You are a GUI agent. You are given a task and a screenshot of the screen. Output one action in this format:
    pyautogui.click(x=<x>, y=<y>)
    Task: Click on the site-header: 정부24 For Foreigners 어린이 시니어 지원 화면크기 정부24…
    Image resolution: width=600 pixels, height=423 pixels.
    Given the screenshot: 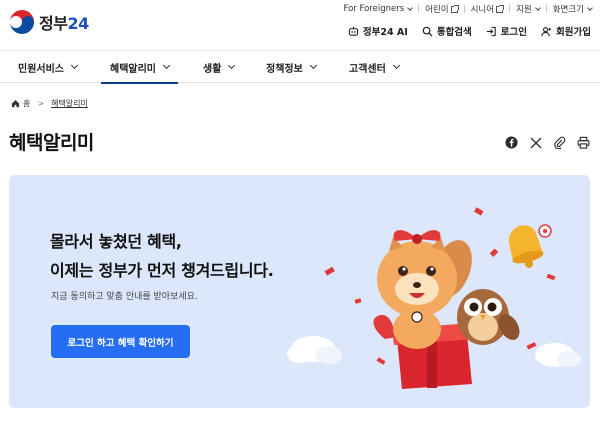 What is the action you would take?
    pyautogui.click(x=300, y=25)
    